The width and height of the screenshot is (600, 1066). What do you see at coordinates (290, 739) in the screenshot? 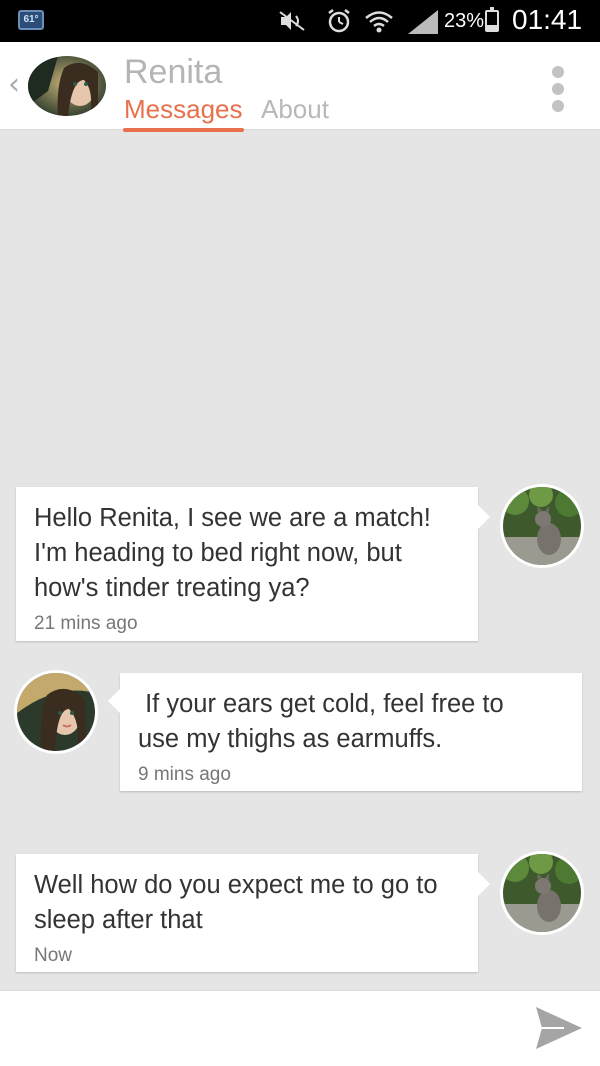
I see `message-line: use my thighs as earmuffs.` at bounding box center [290, 739].